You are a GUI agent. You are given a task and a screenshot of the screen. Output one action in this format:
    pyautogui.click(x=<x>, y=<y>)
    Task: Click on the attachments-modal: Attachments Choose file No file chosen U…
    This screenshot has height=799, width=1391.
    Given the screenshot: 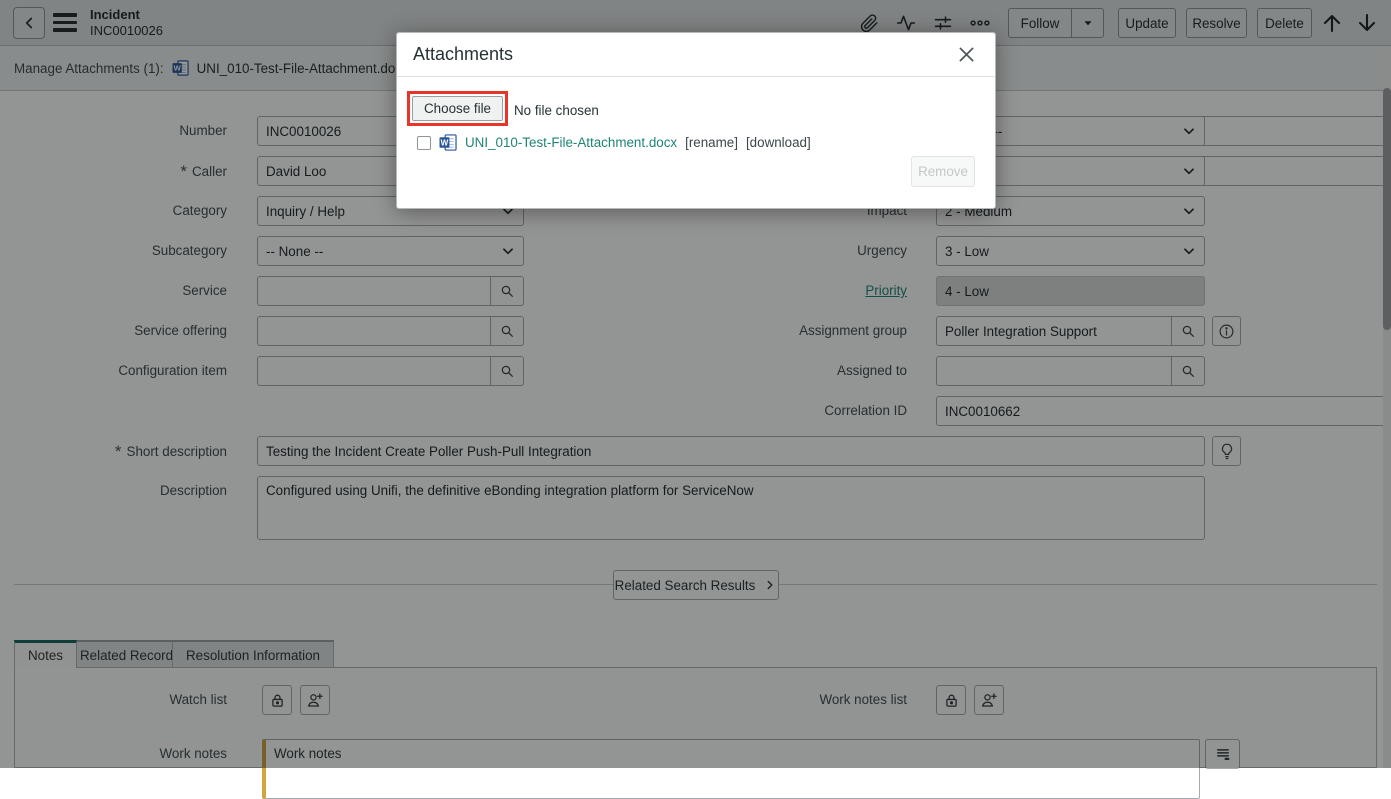 What is the action you would take?
    pyautogui.click(x=696, y=120)
    